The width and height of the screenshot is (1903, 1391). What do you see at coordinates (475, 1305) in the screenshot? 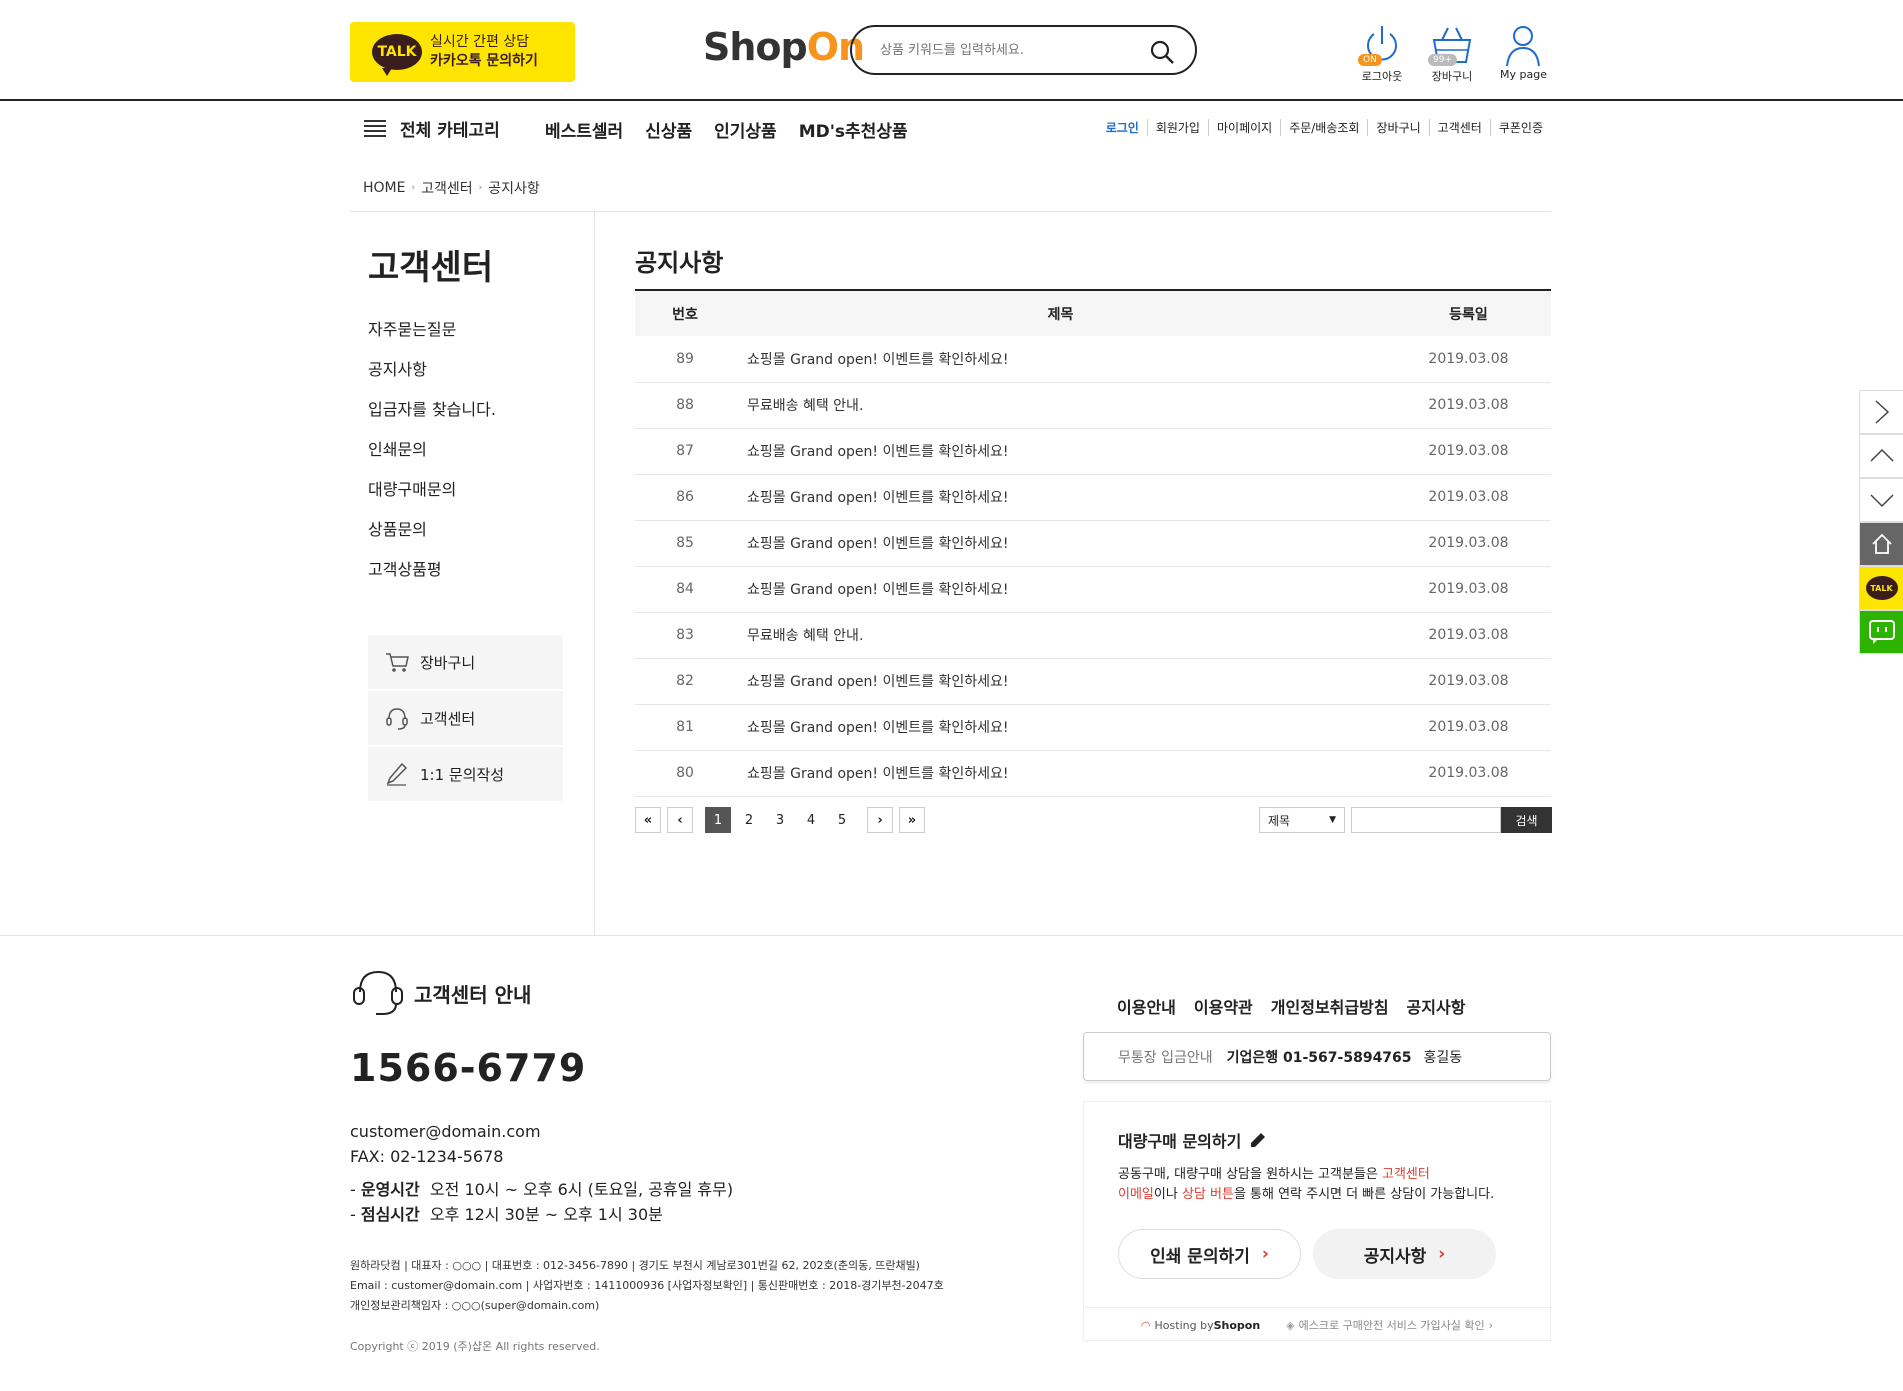
I see `company-line-3: 개인정보관리책임자 : ○○○(super@domain.com)` at bounding box center [475, 1305].